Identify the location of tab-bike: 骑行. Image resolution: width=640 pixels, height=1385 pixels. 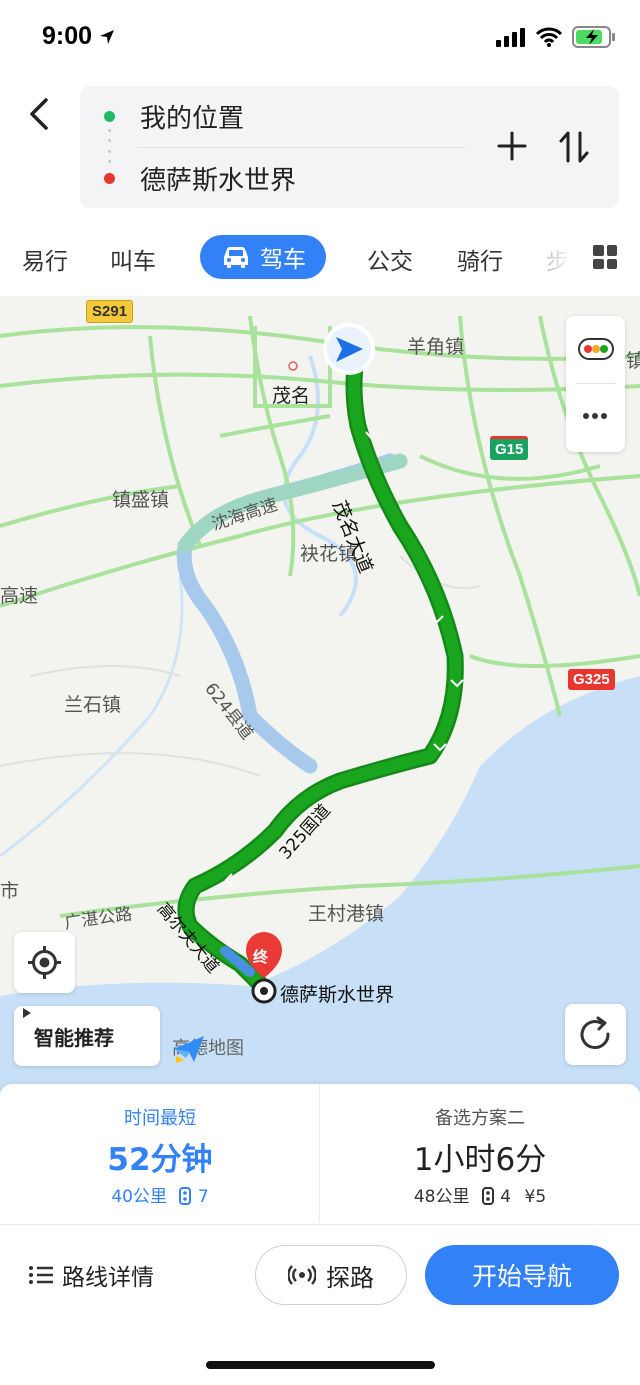
(480, 259).